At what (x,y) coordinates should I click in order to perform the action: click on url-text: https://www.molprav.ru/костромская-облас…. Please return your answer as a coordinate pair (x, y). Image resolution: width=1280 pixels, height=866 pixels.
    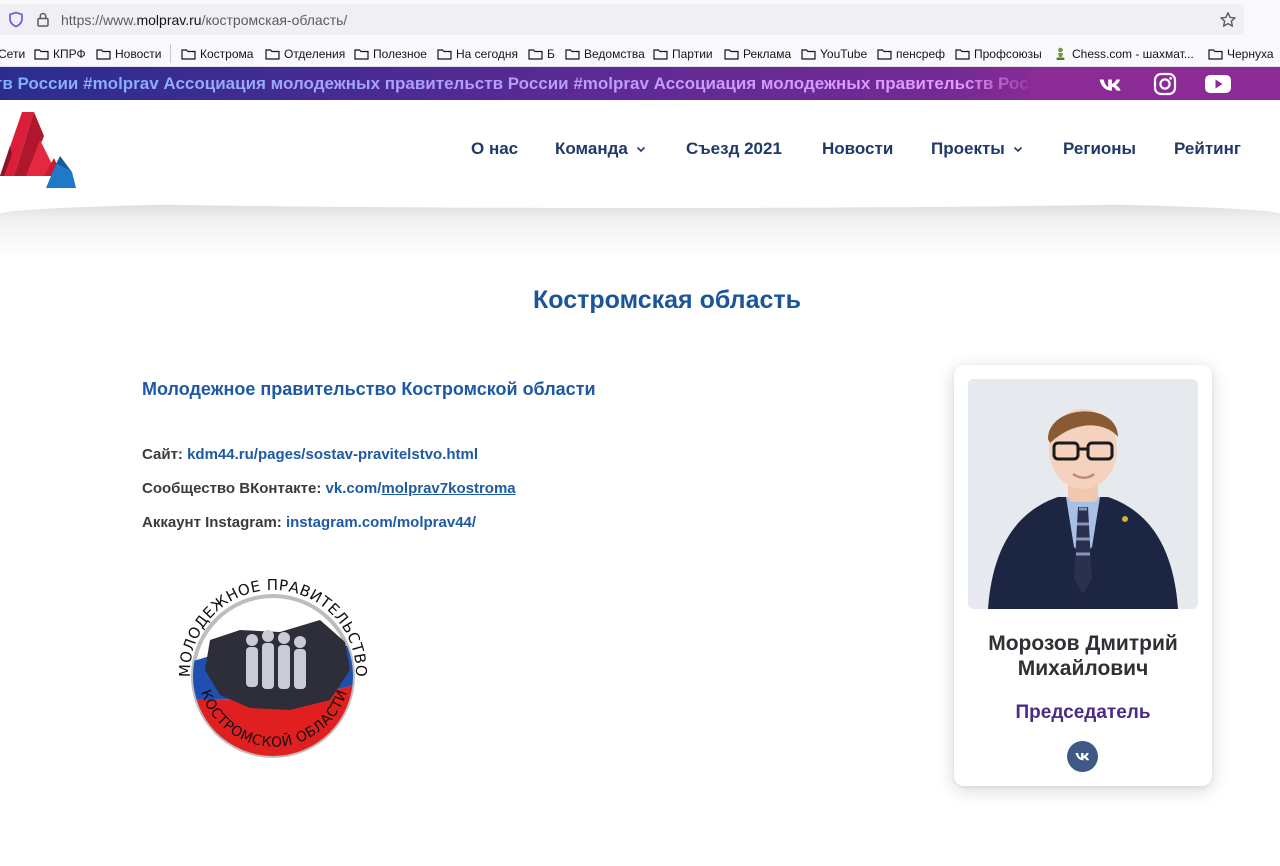
    Looking at the image, I should click on (204, 20).